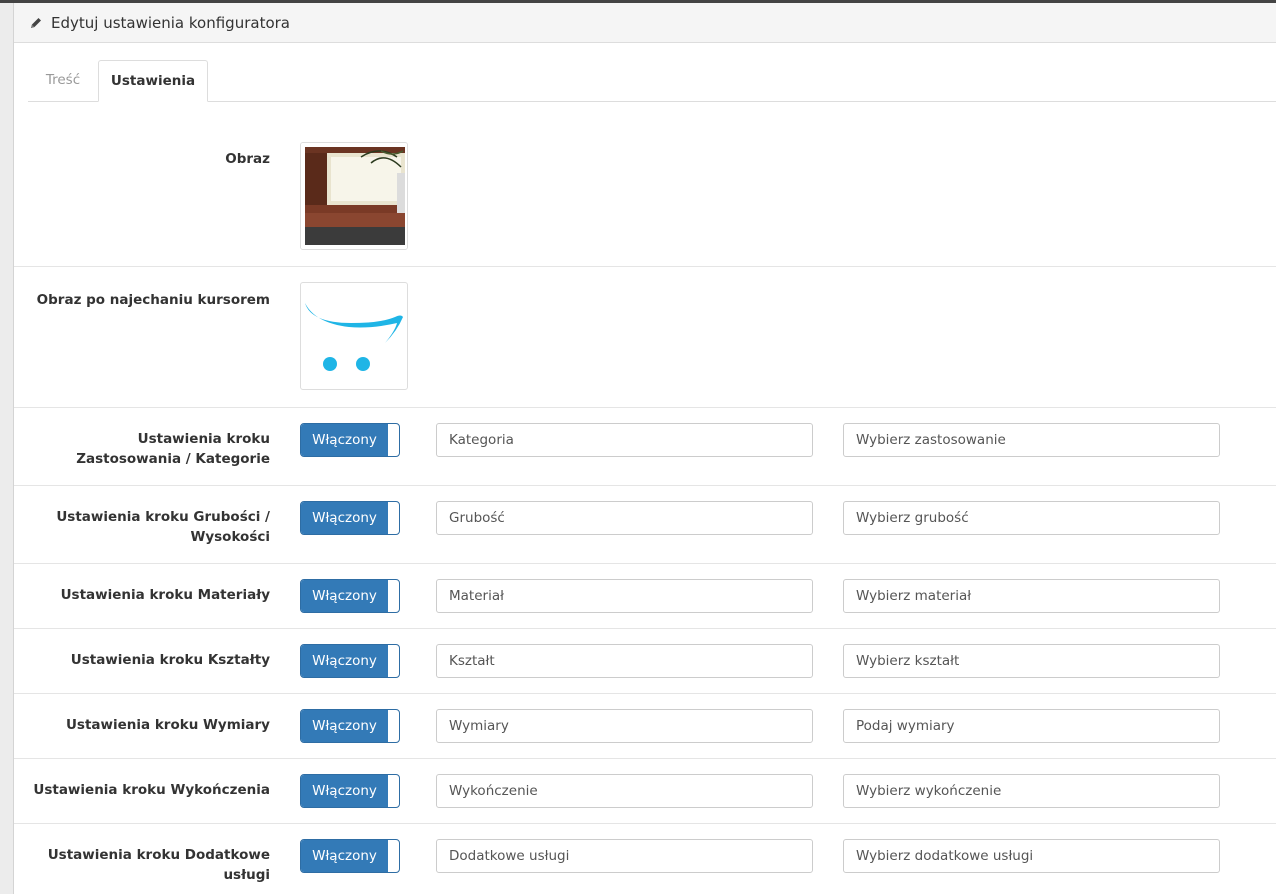  I want to click on window-sill-image, so click(354, 196).